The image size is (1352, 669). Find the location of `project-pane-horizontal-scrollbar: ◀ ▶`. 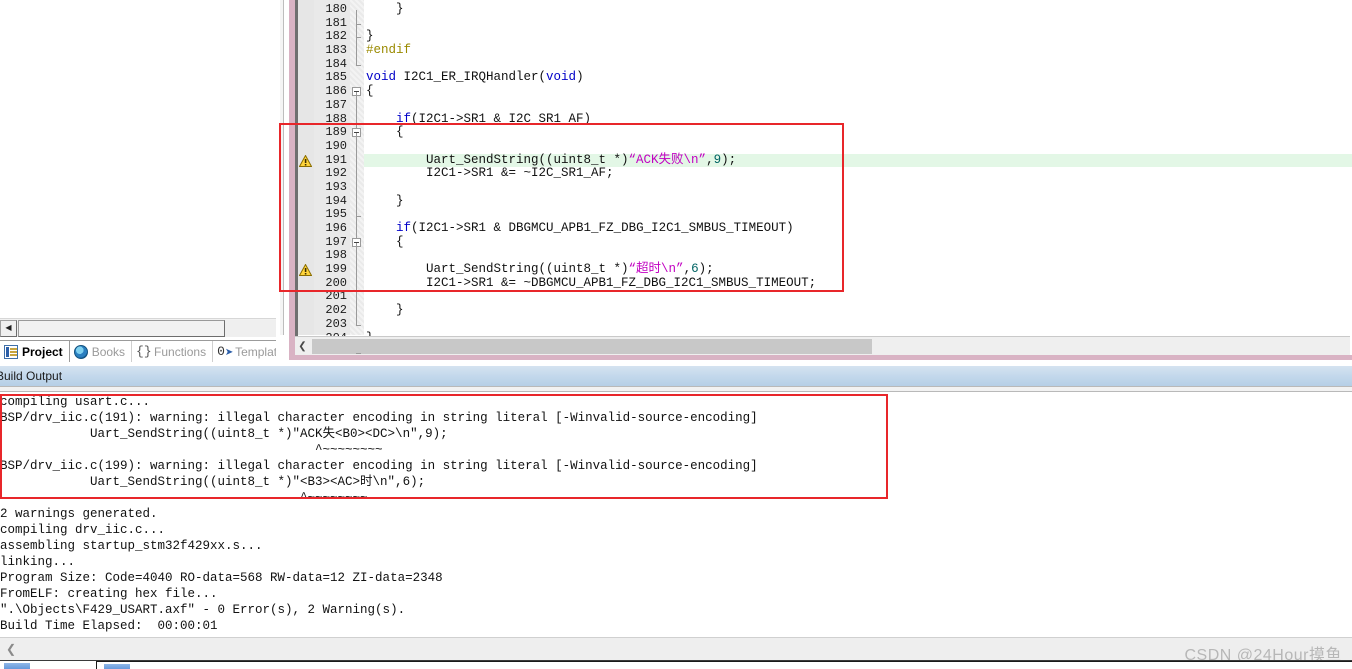

project-pane-horizontal-scrollbar: ◀ ▶ is located at coordinates (148, 327).